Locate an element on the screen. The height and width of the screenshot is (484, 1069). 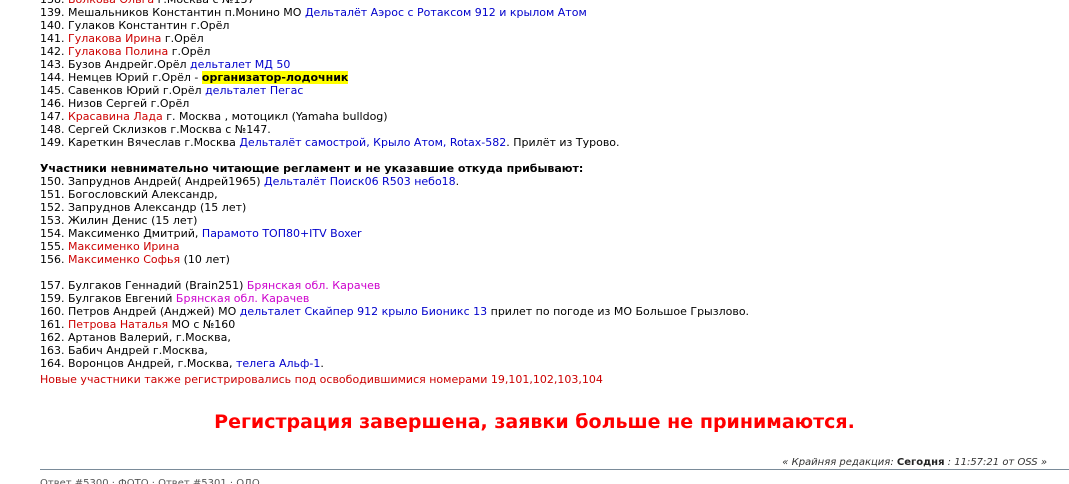
text: 152. Запруднов Александр (15 лет) is located at coordinates (143, 207).